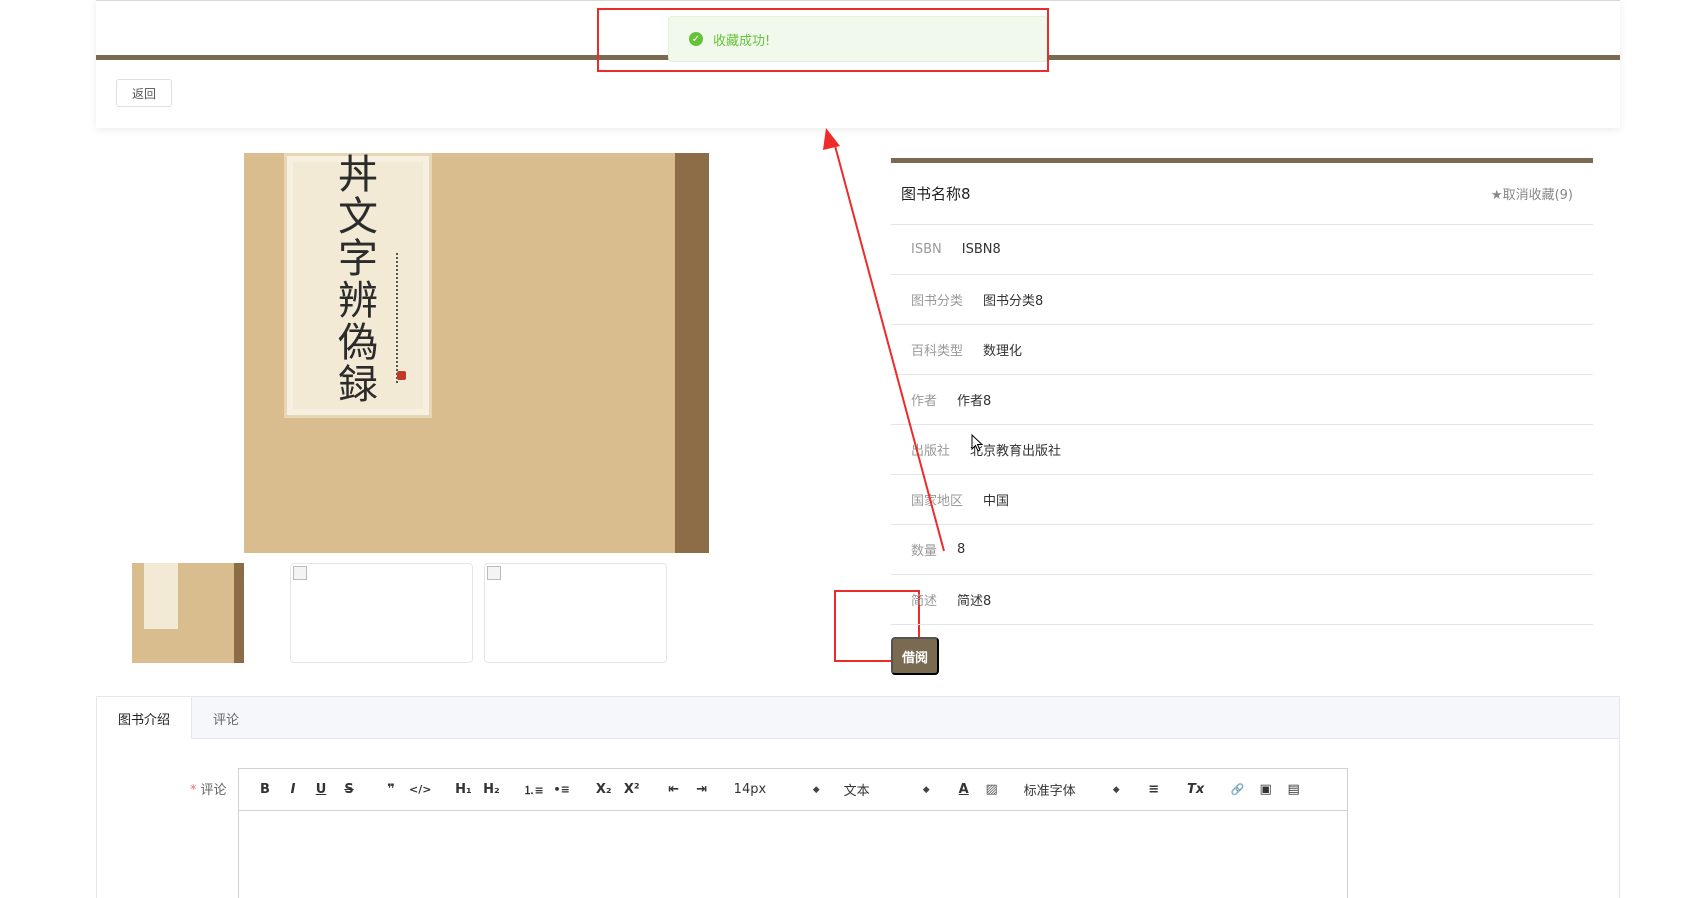  I want to click on field-label: 简述, so click(924, 601).